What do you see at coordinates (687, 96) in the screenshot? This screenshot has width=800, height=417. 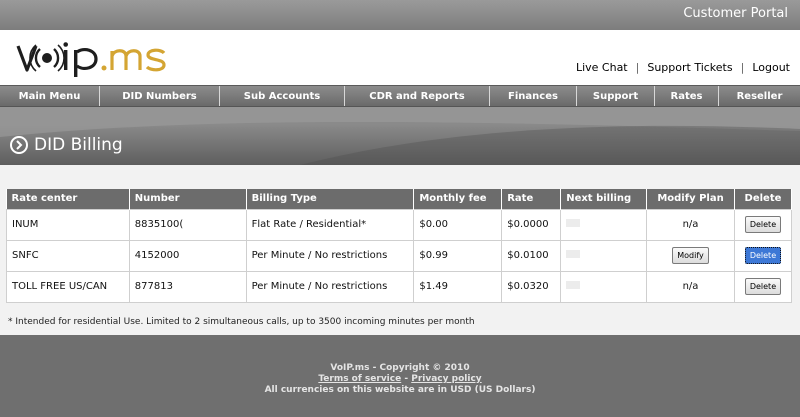 I see `nav-rates: Rates` at bounding box center [687, 96].